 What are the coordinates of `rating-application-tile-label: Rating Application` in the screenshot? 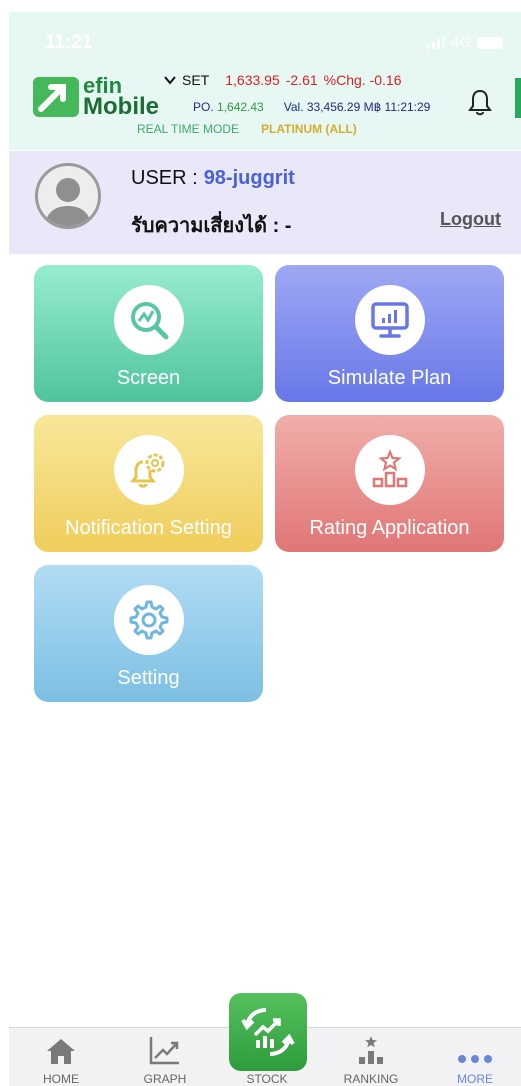 It's located at (389, 528).